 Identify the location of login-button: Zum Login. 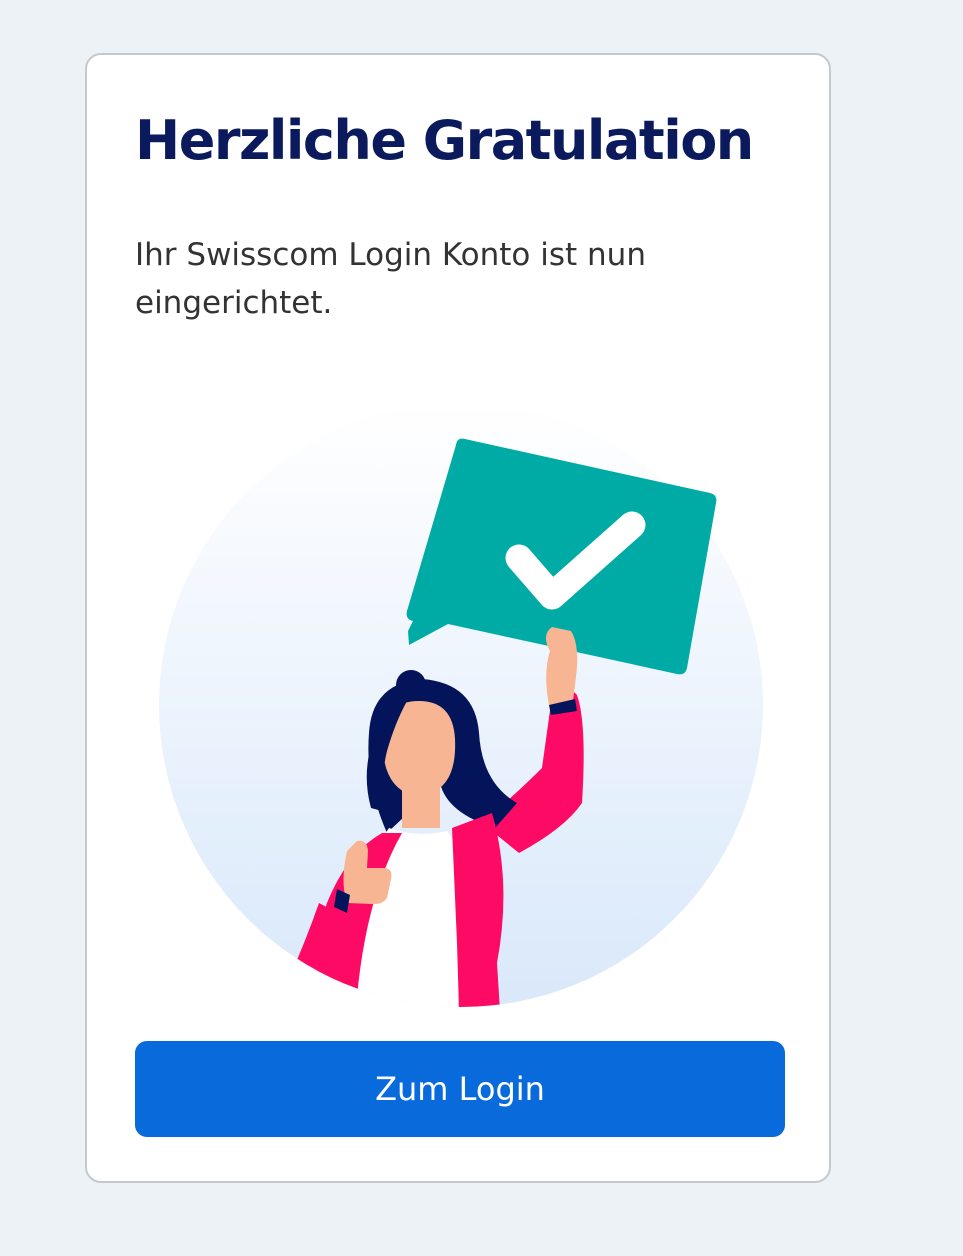
(460, 1089).